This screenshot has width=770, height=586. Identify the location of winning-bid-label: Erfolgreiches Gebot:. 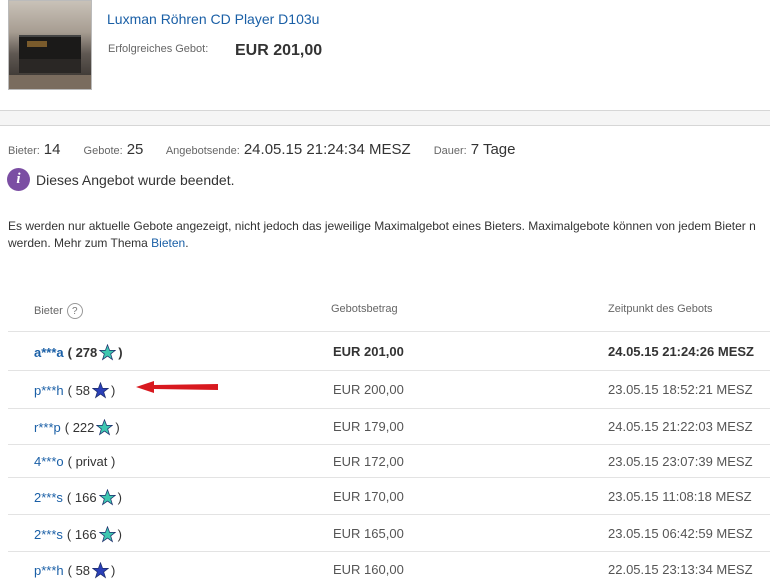
(158, 49).